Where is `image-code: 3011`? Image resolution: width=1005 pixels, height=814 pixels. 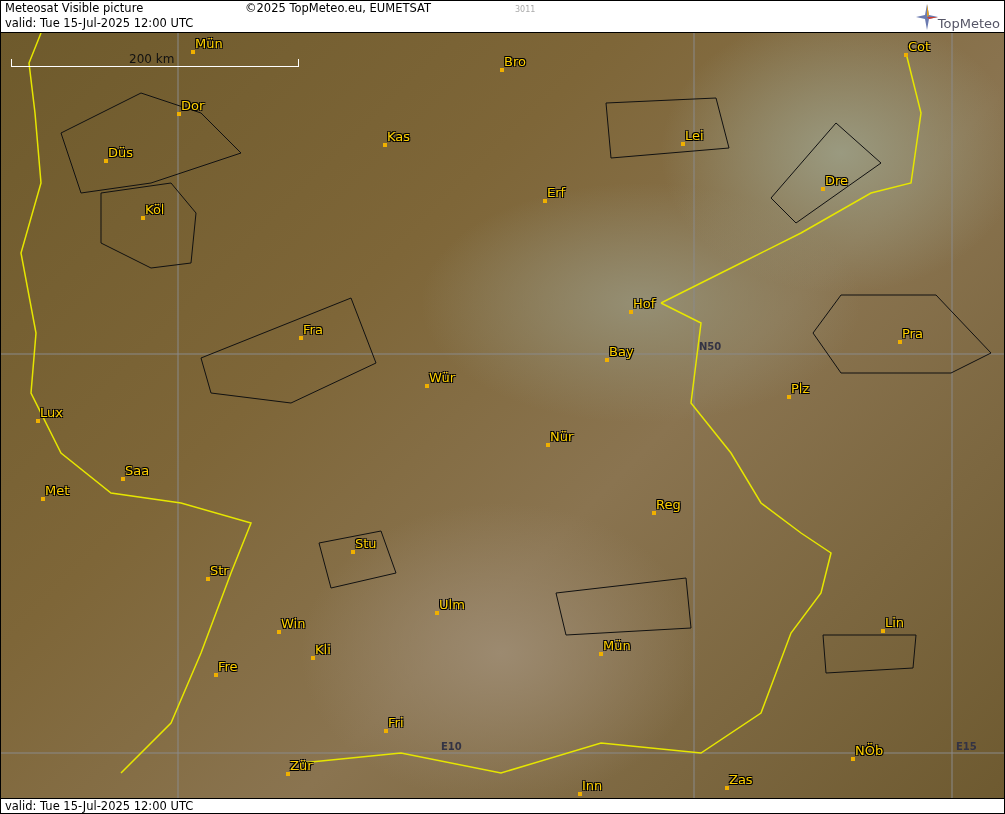 image-code: 3011 is located at coordinates (525, 9).